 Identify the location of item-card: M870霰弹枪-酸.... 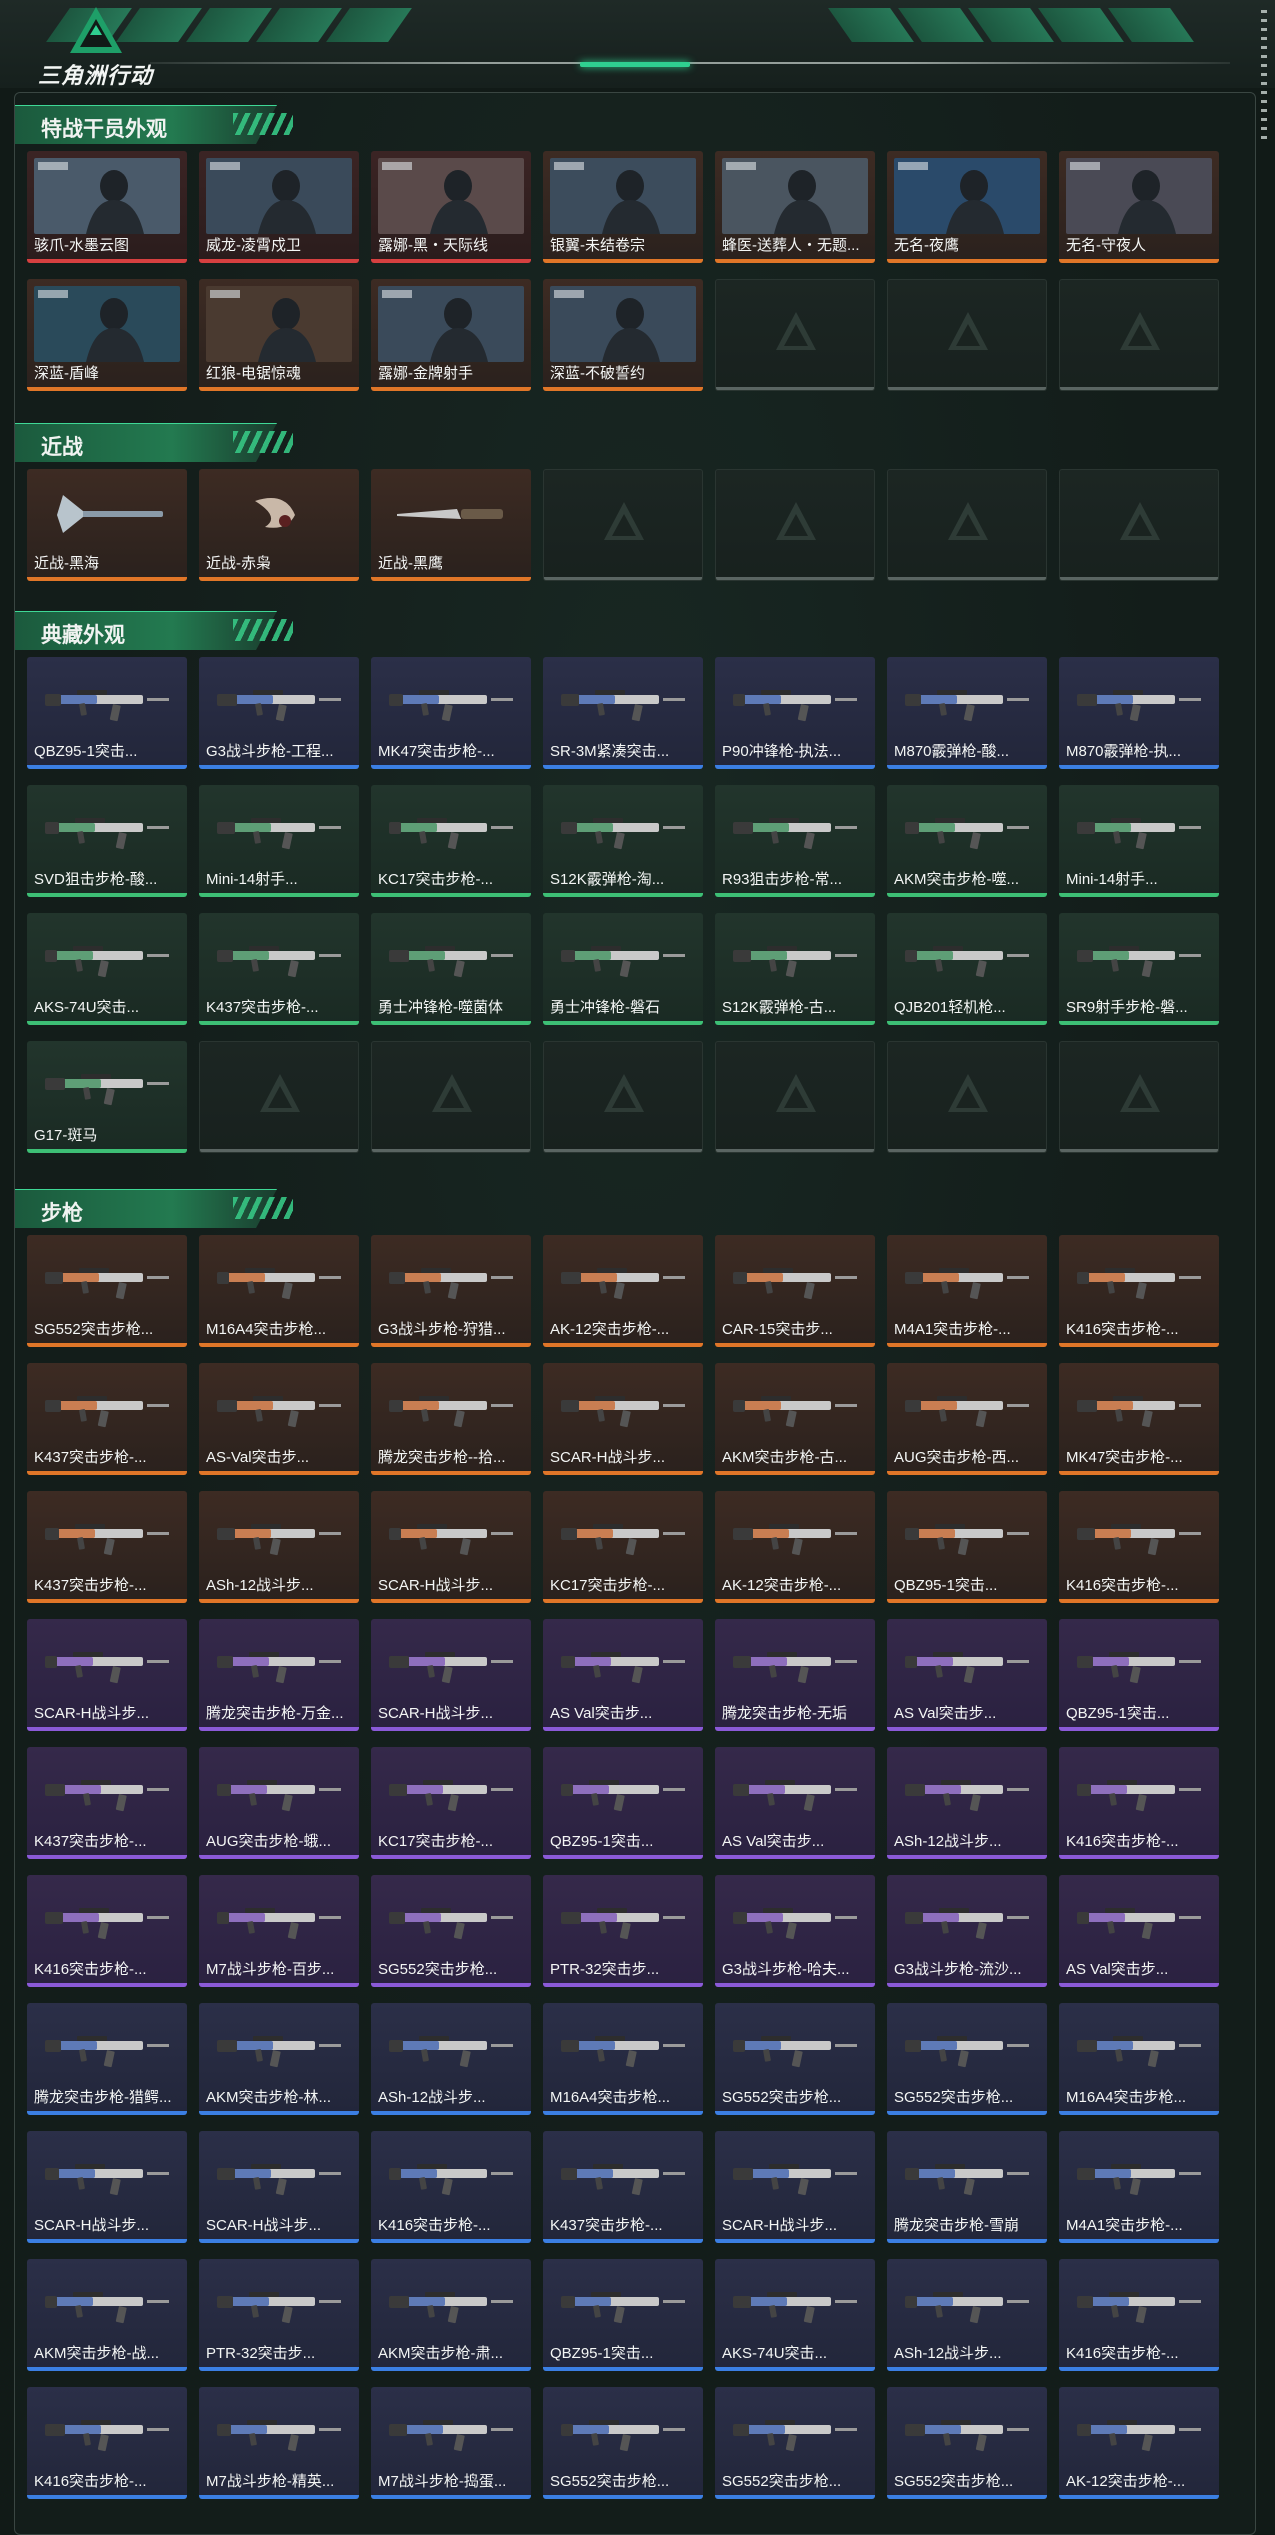
(967, 713).